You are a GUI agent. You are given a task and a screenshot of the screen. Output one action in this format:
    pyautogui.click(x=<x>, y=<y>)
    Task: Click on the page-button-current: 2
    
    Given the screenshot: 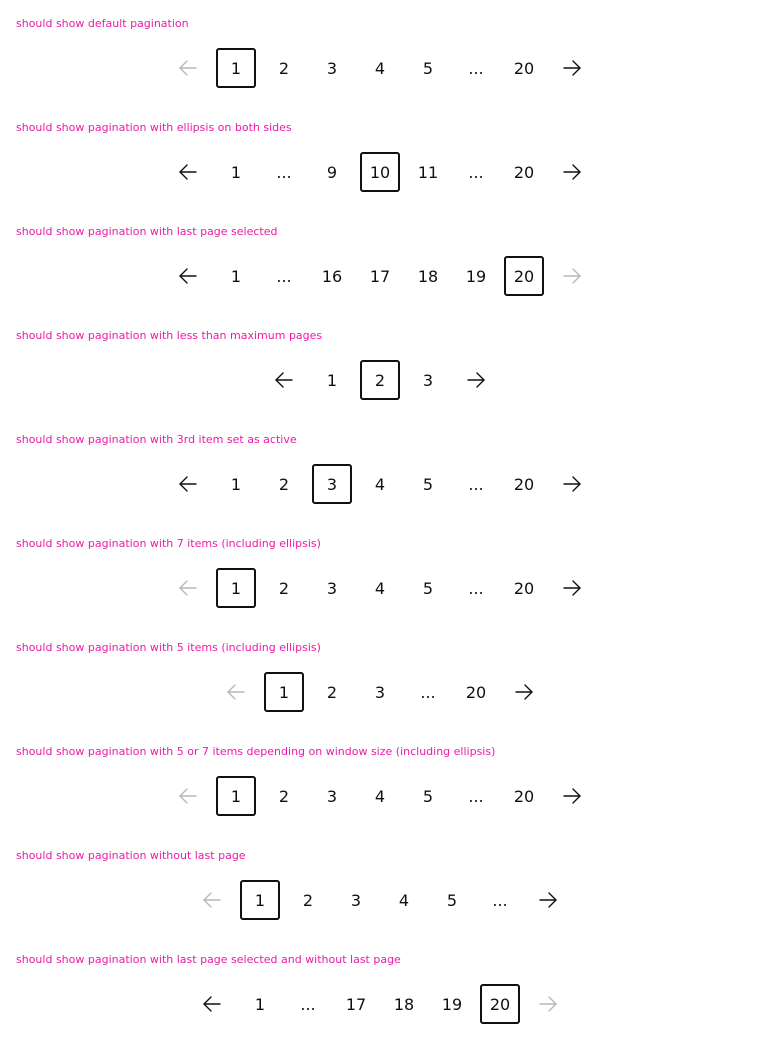 What is the action you would take?
    pyautogui.click(x=380, y=380)
    